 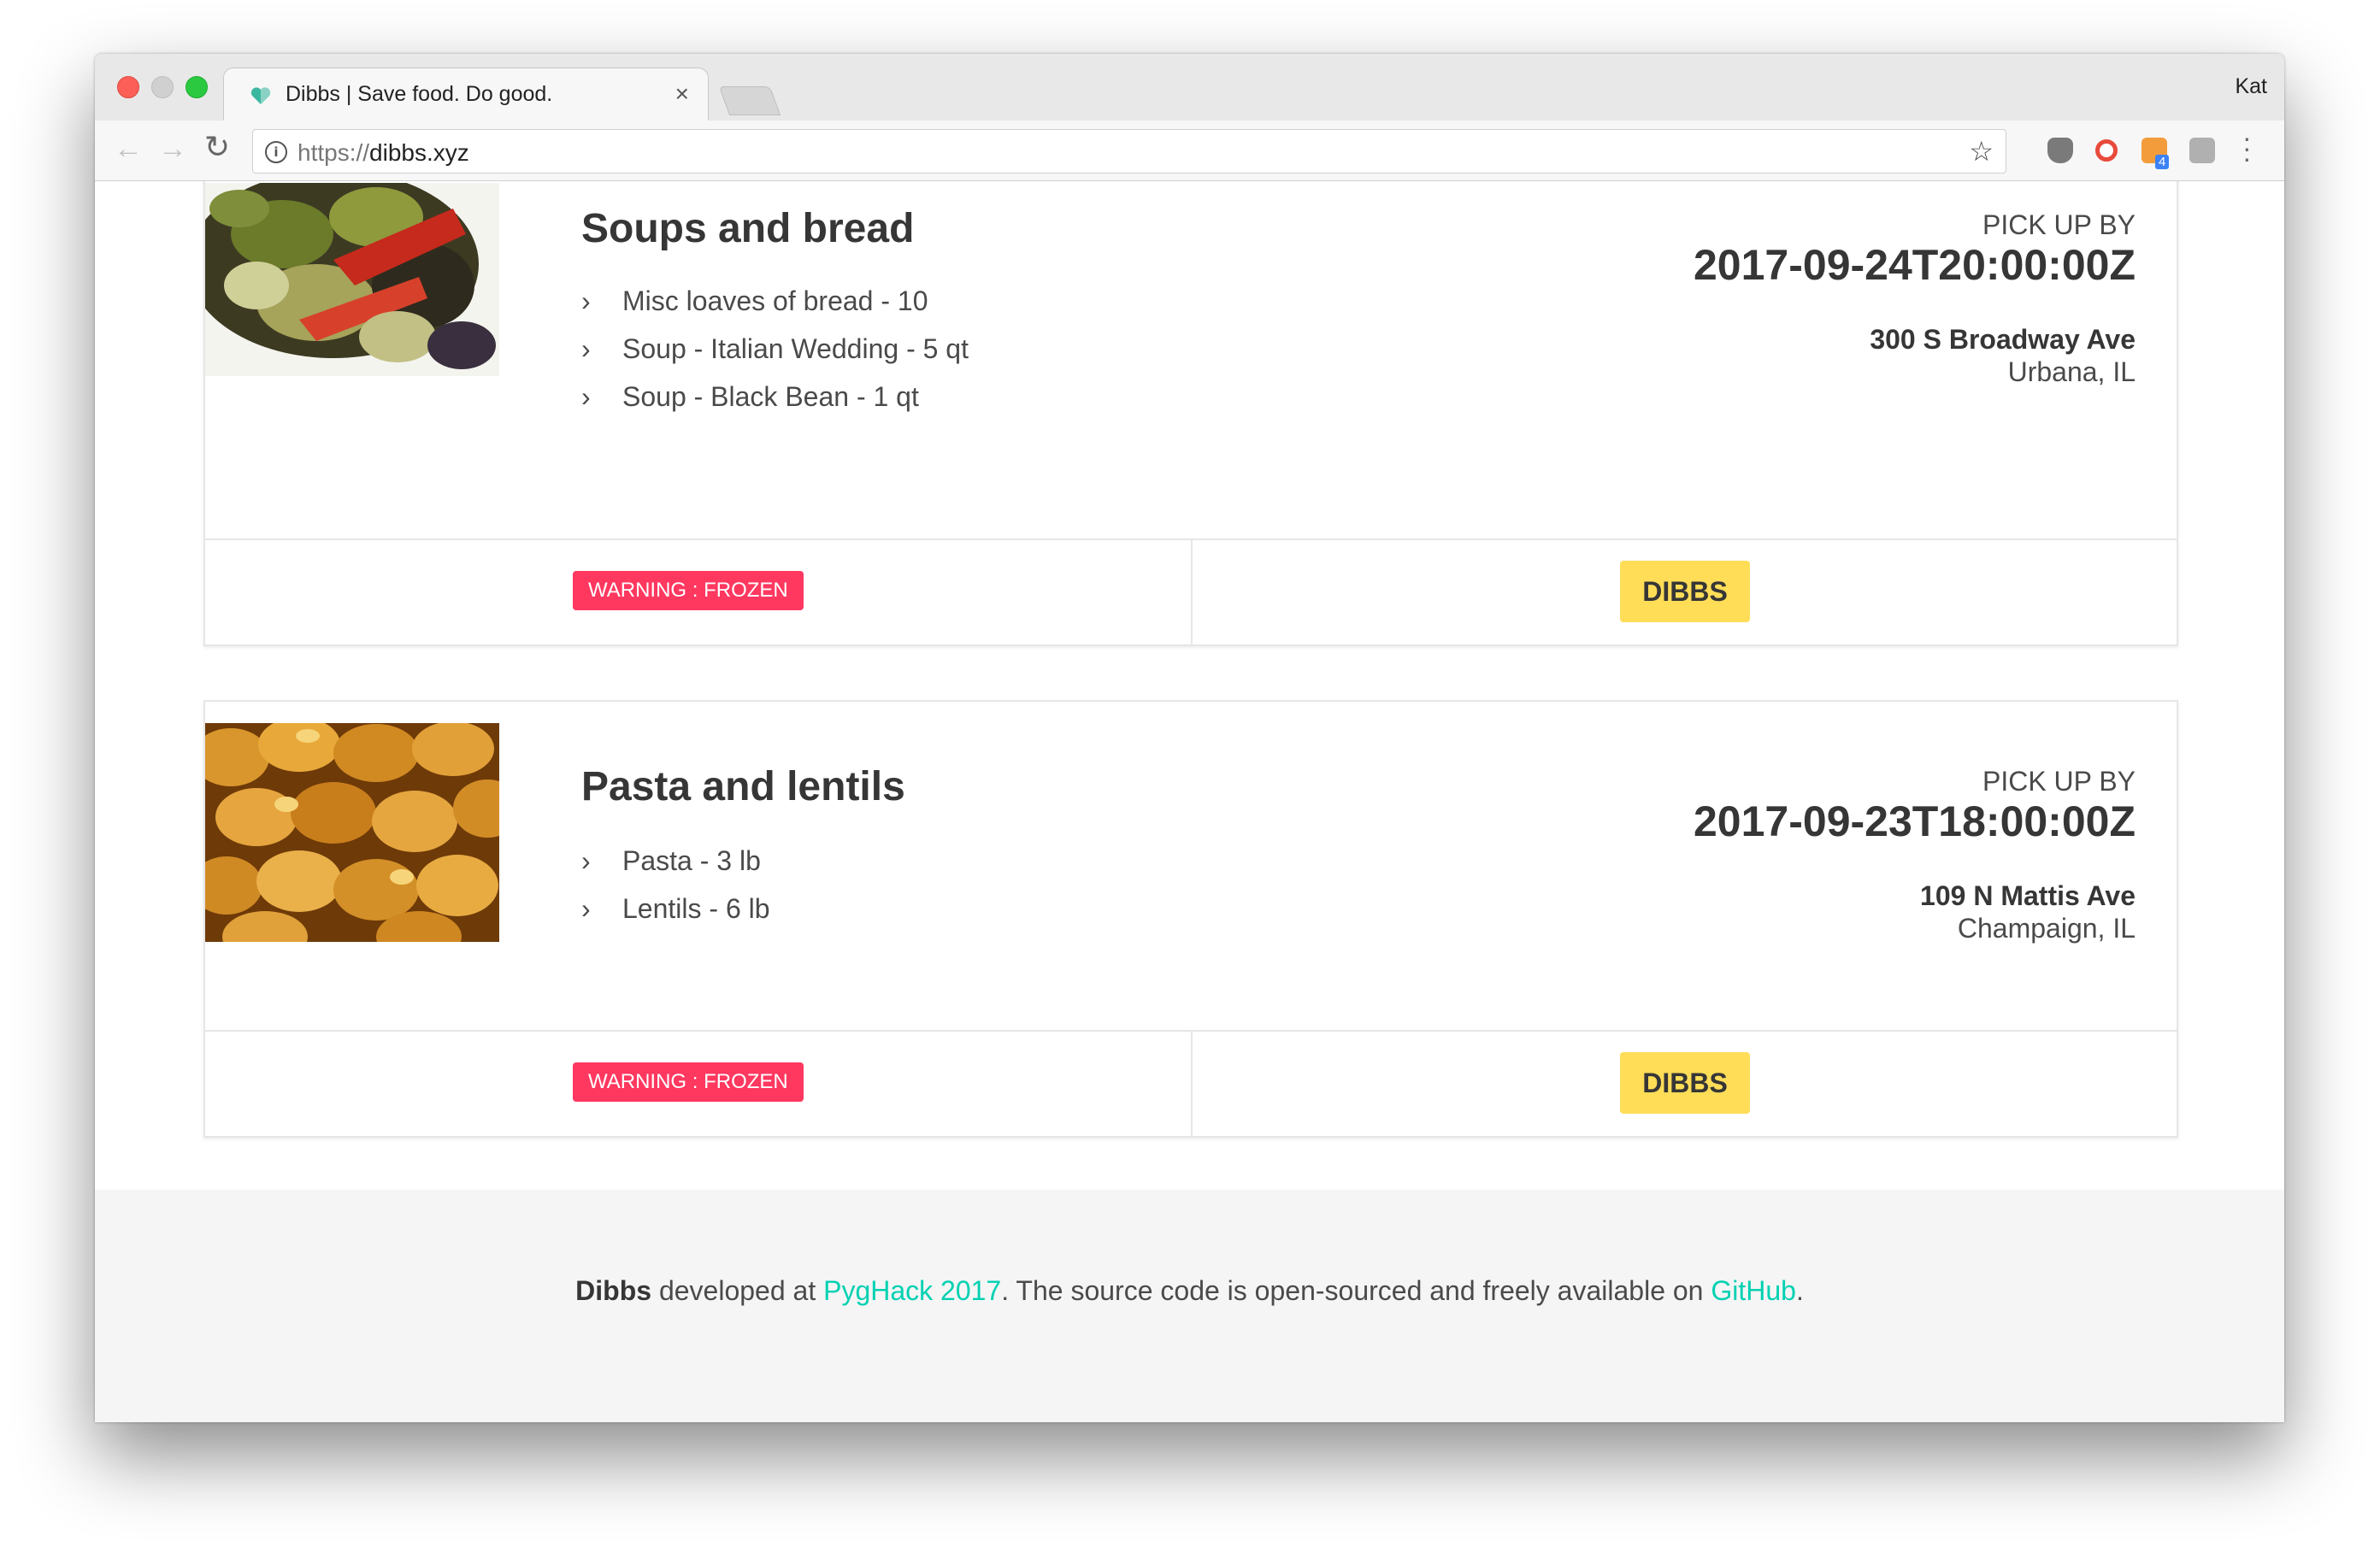 I want to click on footer-text-1: developed at, so click(x=737, y=1290).